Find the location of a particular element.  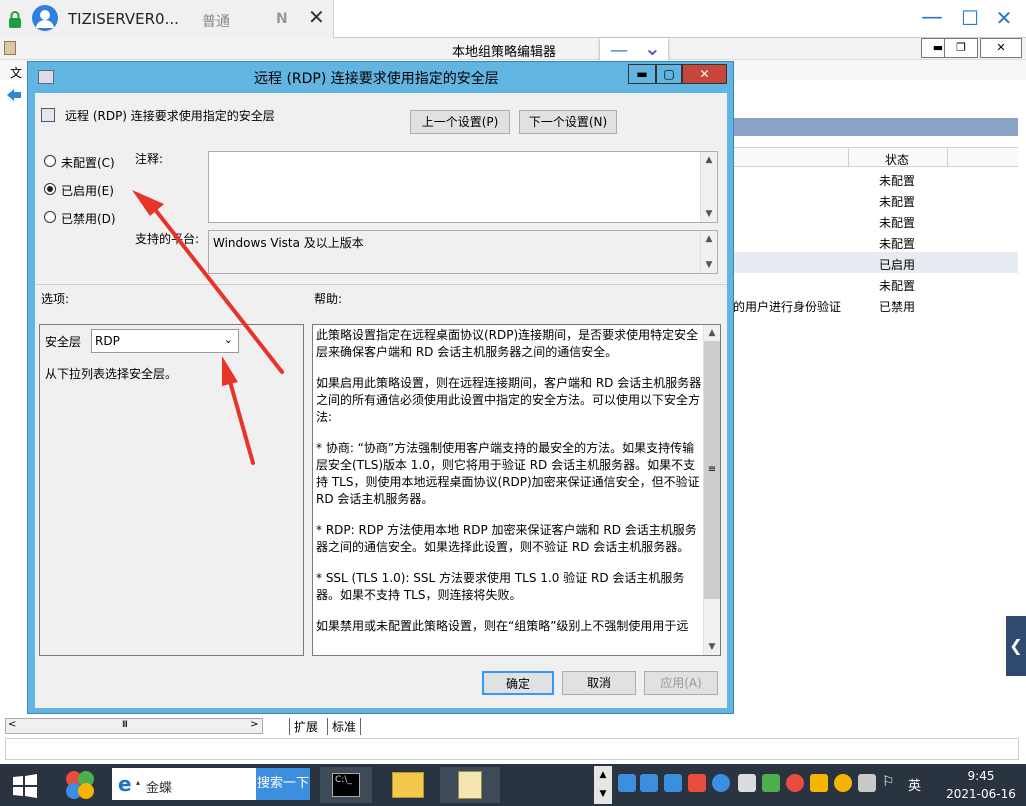

taskbar: e ▴ 金蝶 搜索一下 C:\_ ▲ ▼ ⚐ 英 9:45 2021-06-16 is located at coordinates (513, 785).